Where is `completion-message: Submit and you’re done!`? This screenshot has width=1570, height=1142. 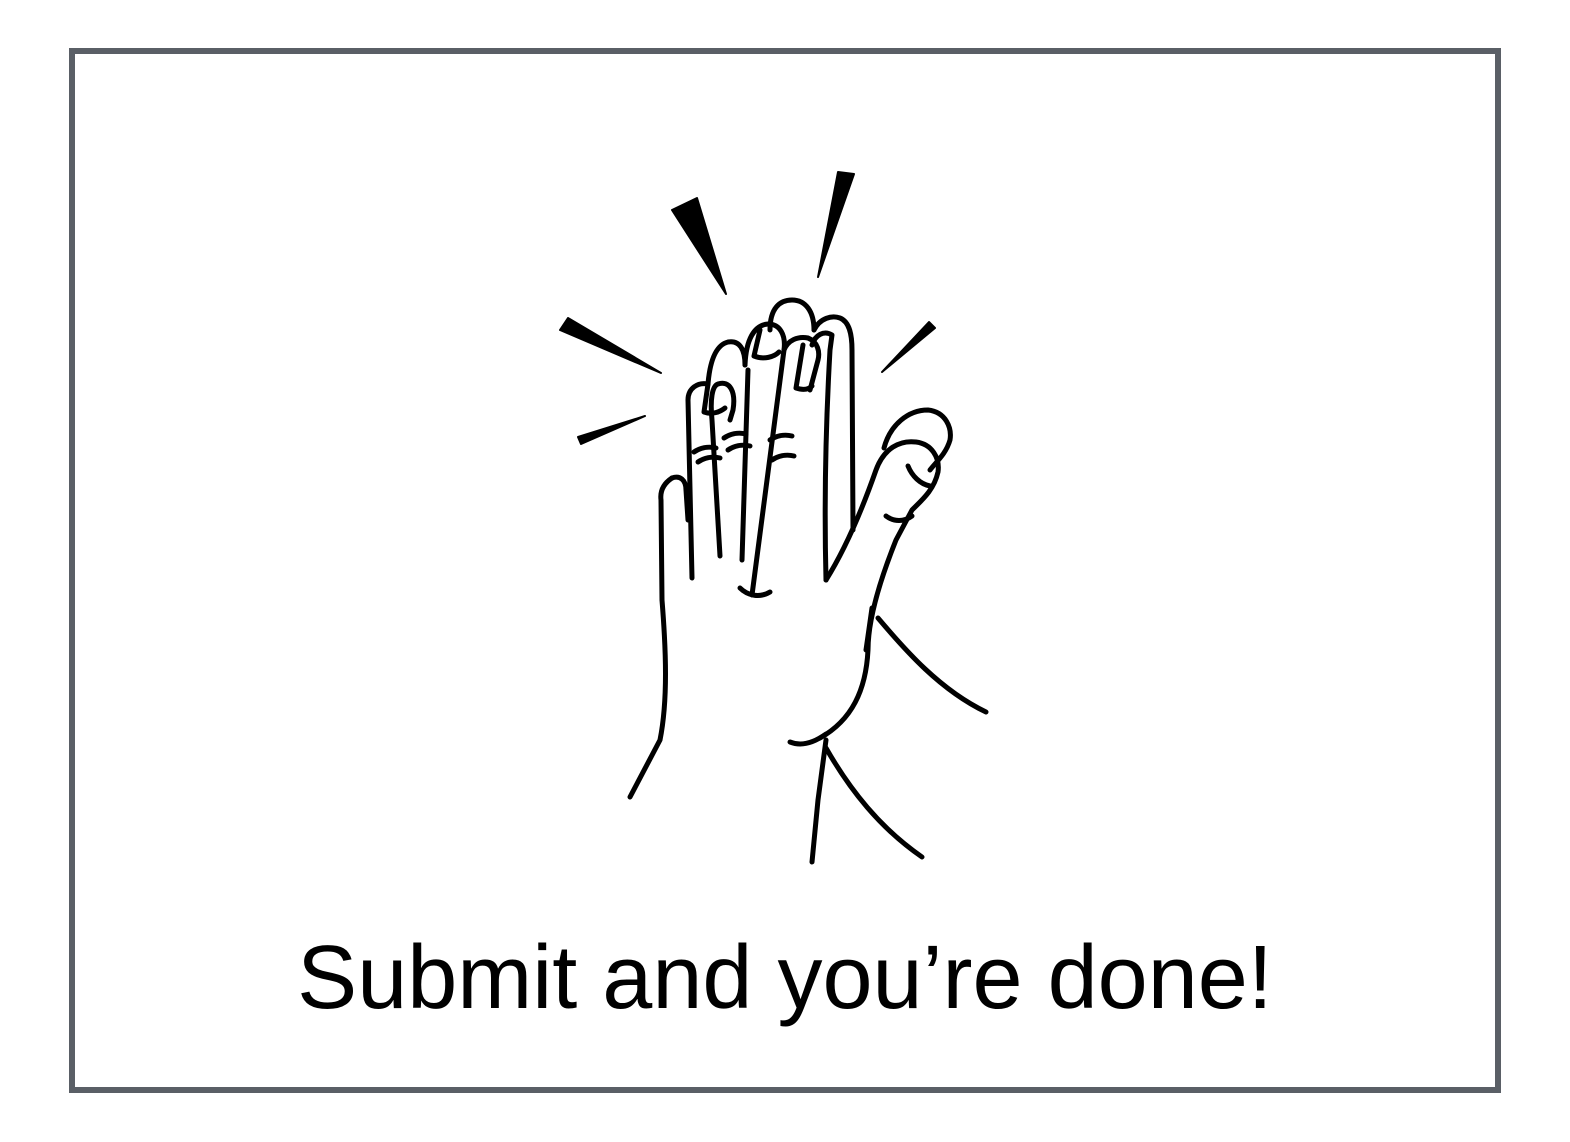 completion-message: Submit and you’re done! is located at coordinates (785, 978).